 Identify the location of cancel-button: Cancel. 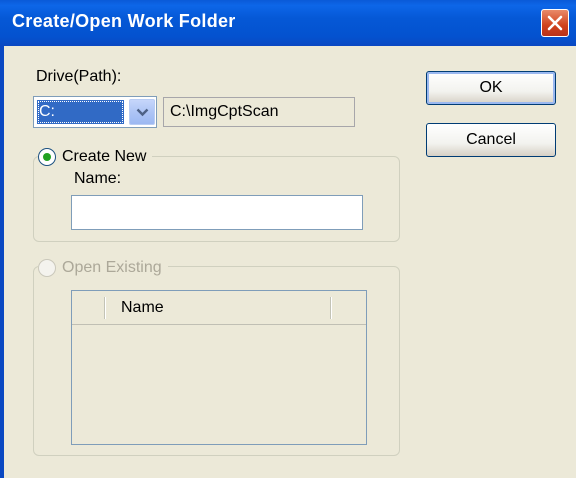
(491, 140).